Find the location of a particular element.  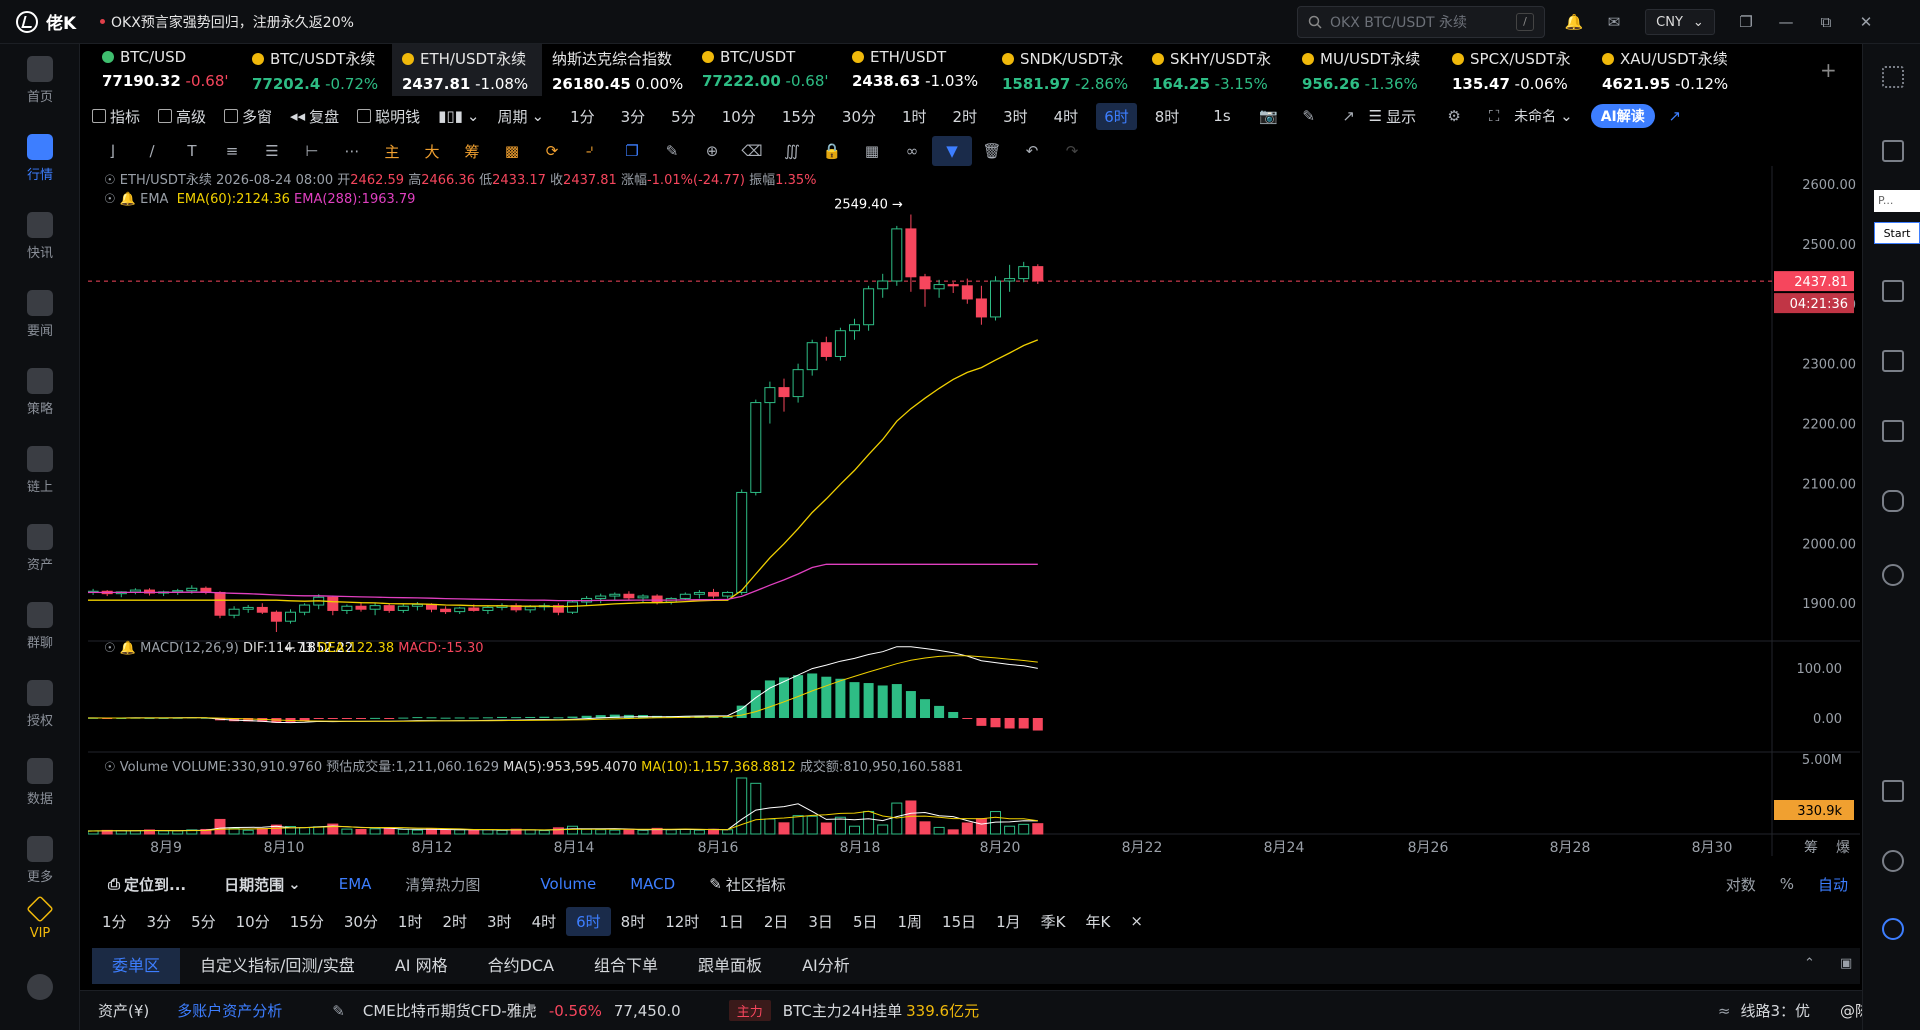

brush-icon: ⌏ is located at coordinates (592, 151).